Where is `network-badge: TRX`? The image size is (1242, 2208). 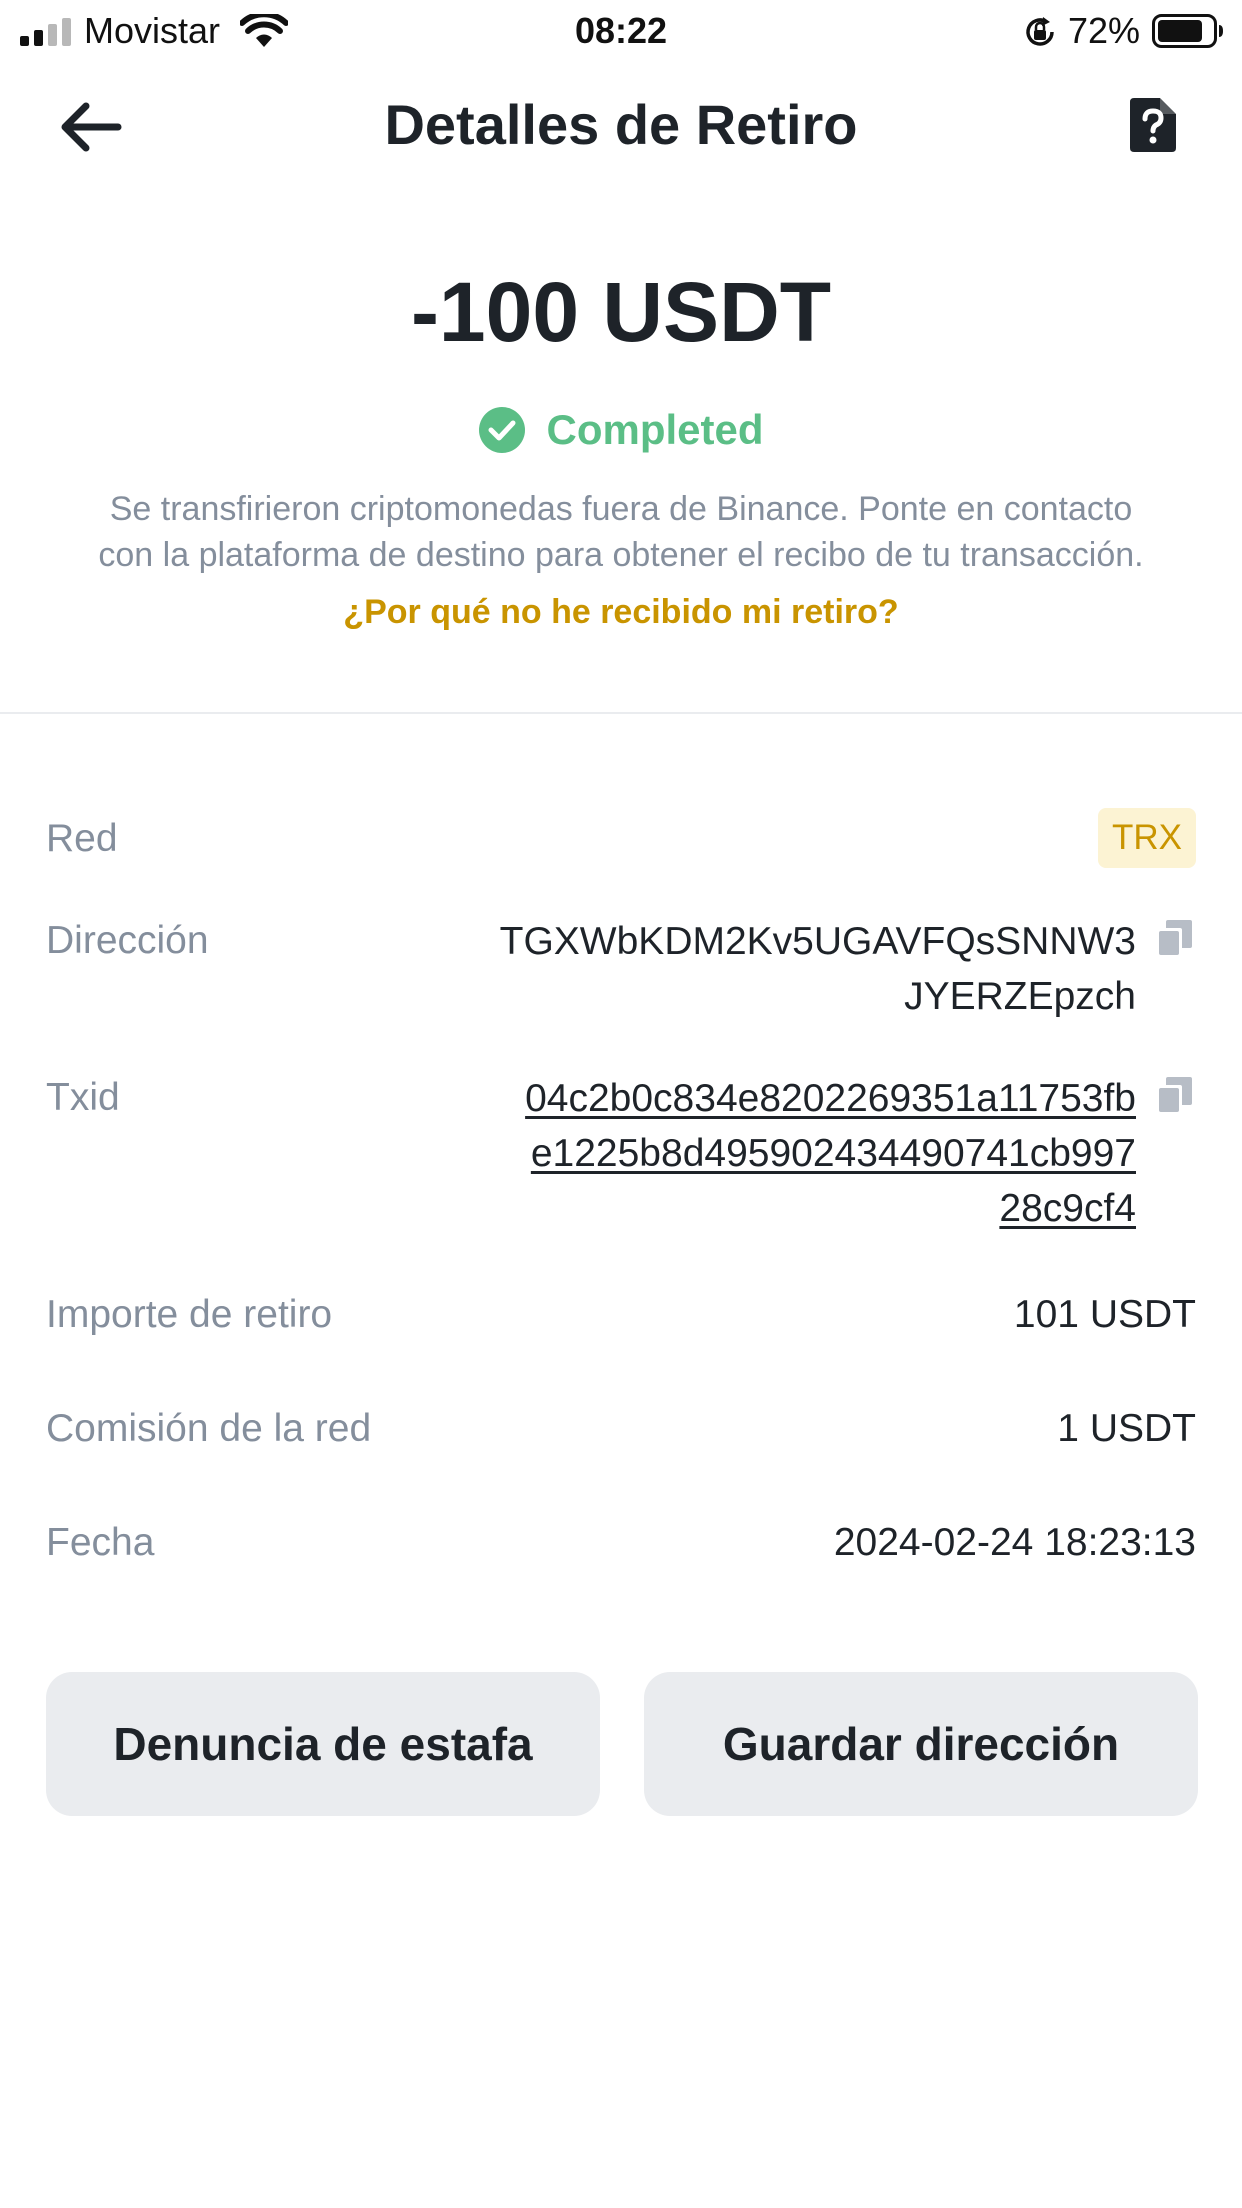 network-badge: TRX is located at coordinates (1147, 838).